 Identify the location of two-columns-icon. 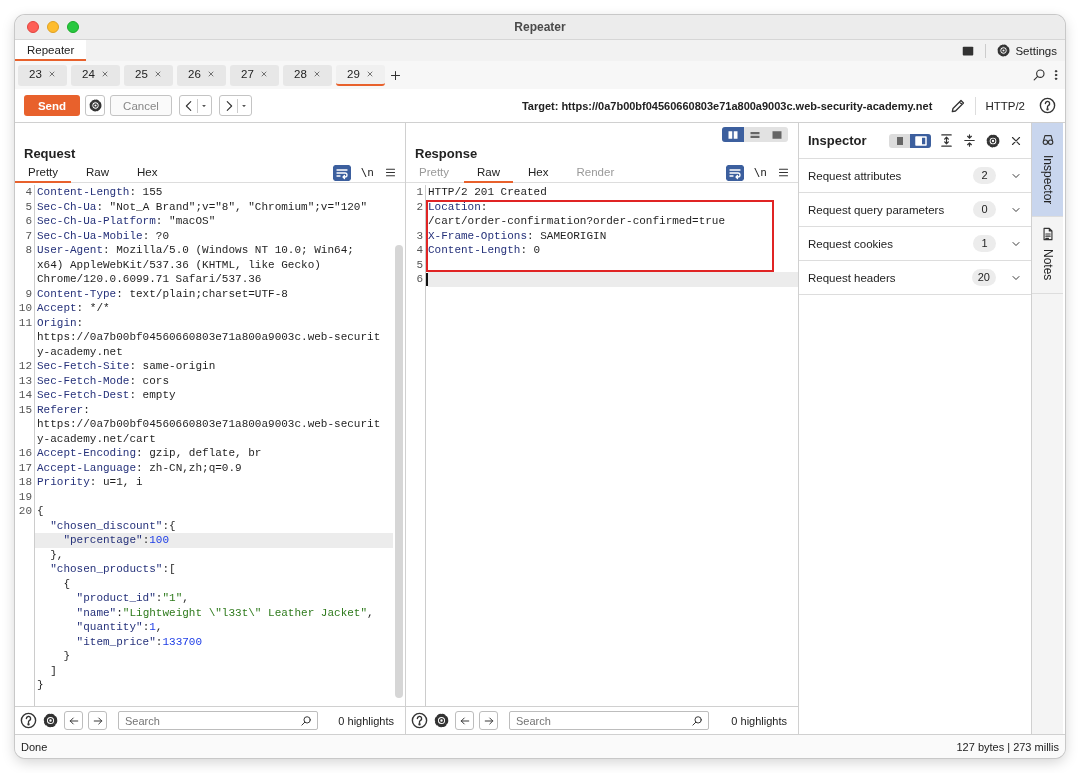
(733, 134).